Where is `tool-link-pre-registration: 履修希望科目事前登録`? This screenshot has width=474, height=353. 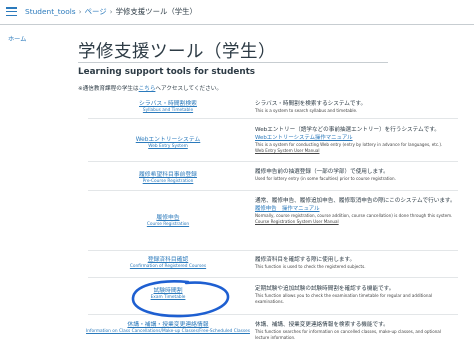
tool-link-pre-registration: 履修希望科目事前登録 is located at coordinates (168, 175).